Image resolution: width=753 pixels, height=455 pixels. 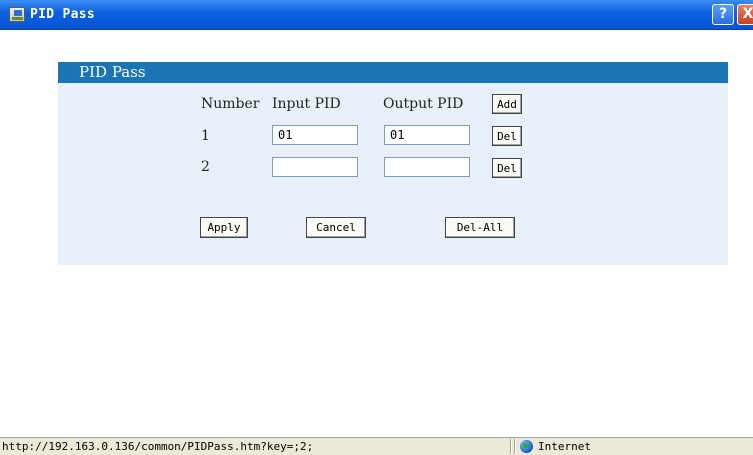 I want to click on apply-button: Apply, so click(x=224, y=227).